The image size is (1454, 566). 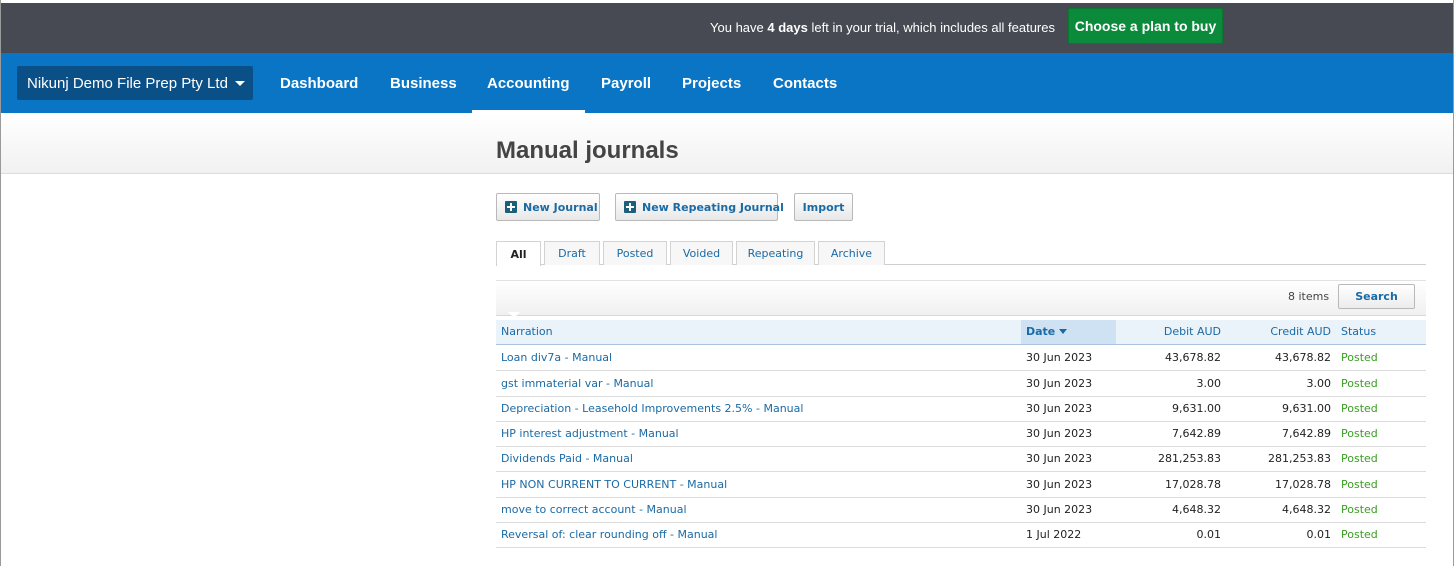 I want to click on row-credit: 17,028.78, so click(x=1303, y=484).